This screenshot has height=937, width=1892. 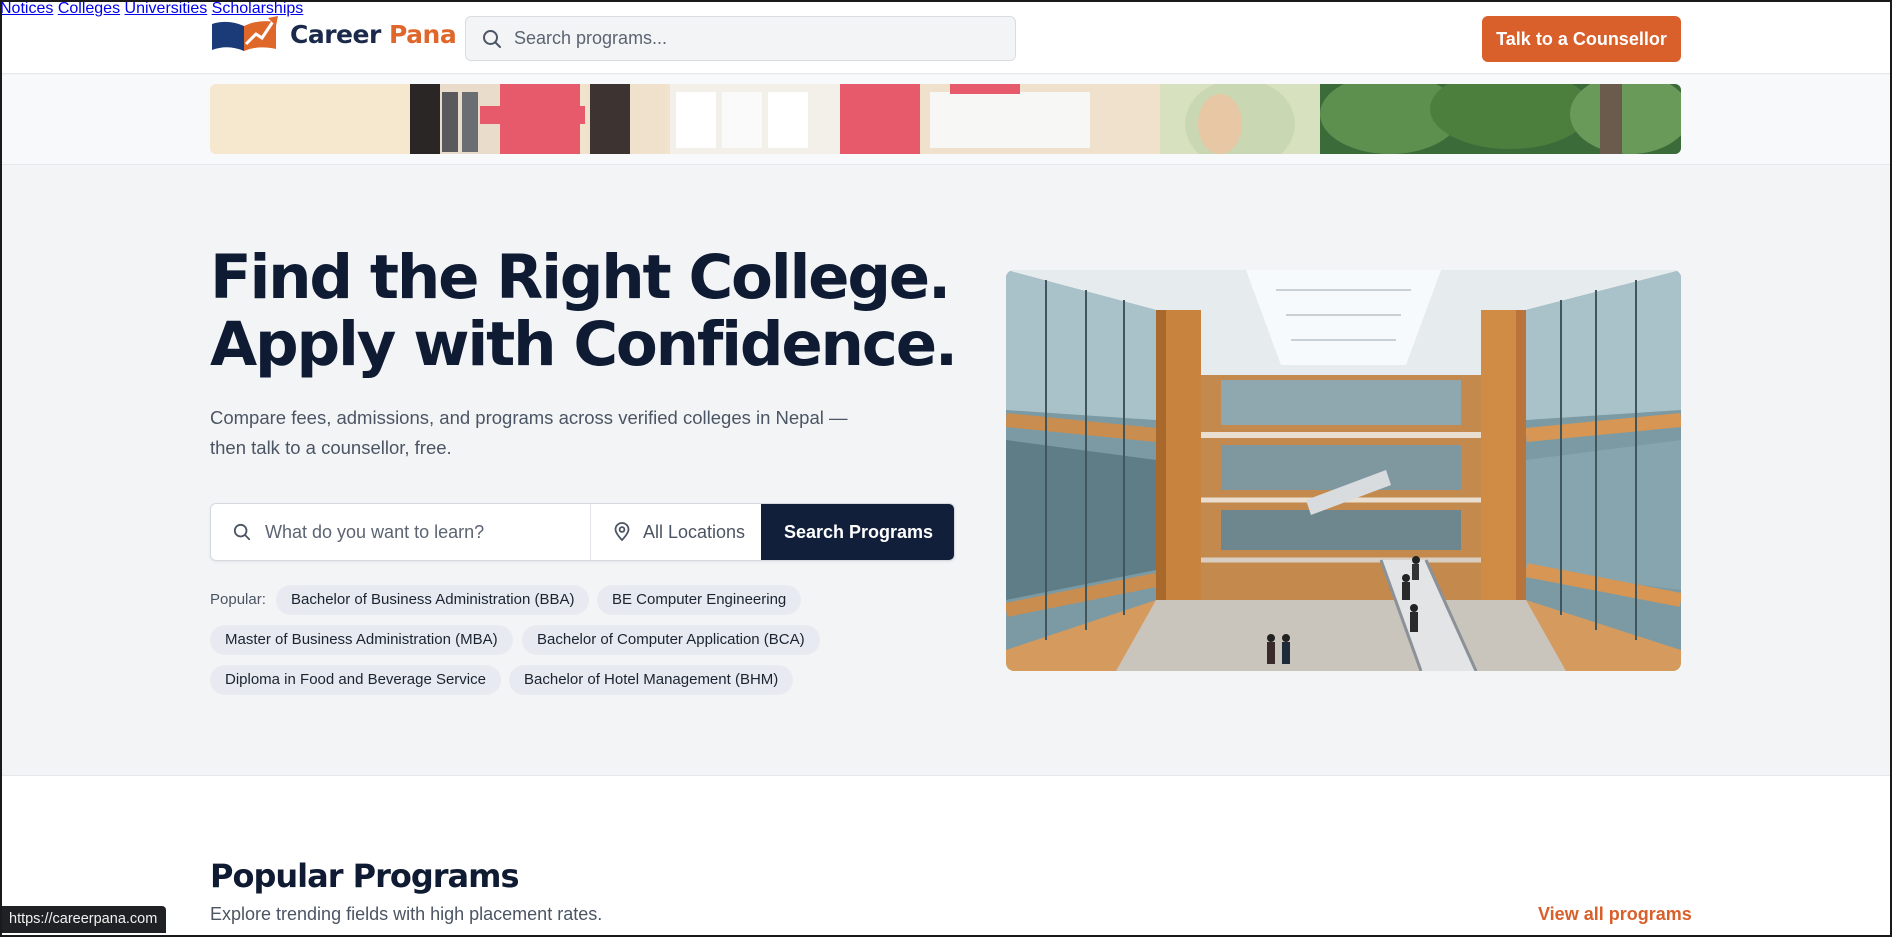 What do you see at coordinates (694, 531) in the screenshot?
I see `location-select-label: All Locations` at bounding box center [694, 531].